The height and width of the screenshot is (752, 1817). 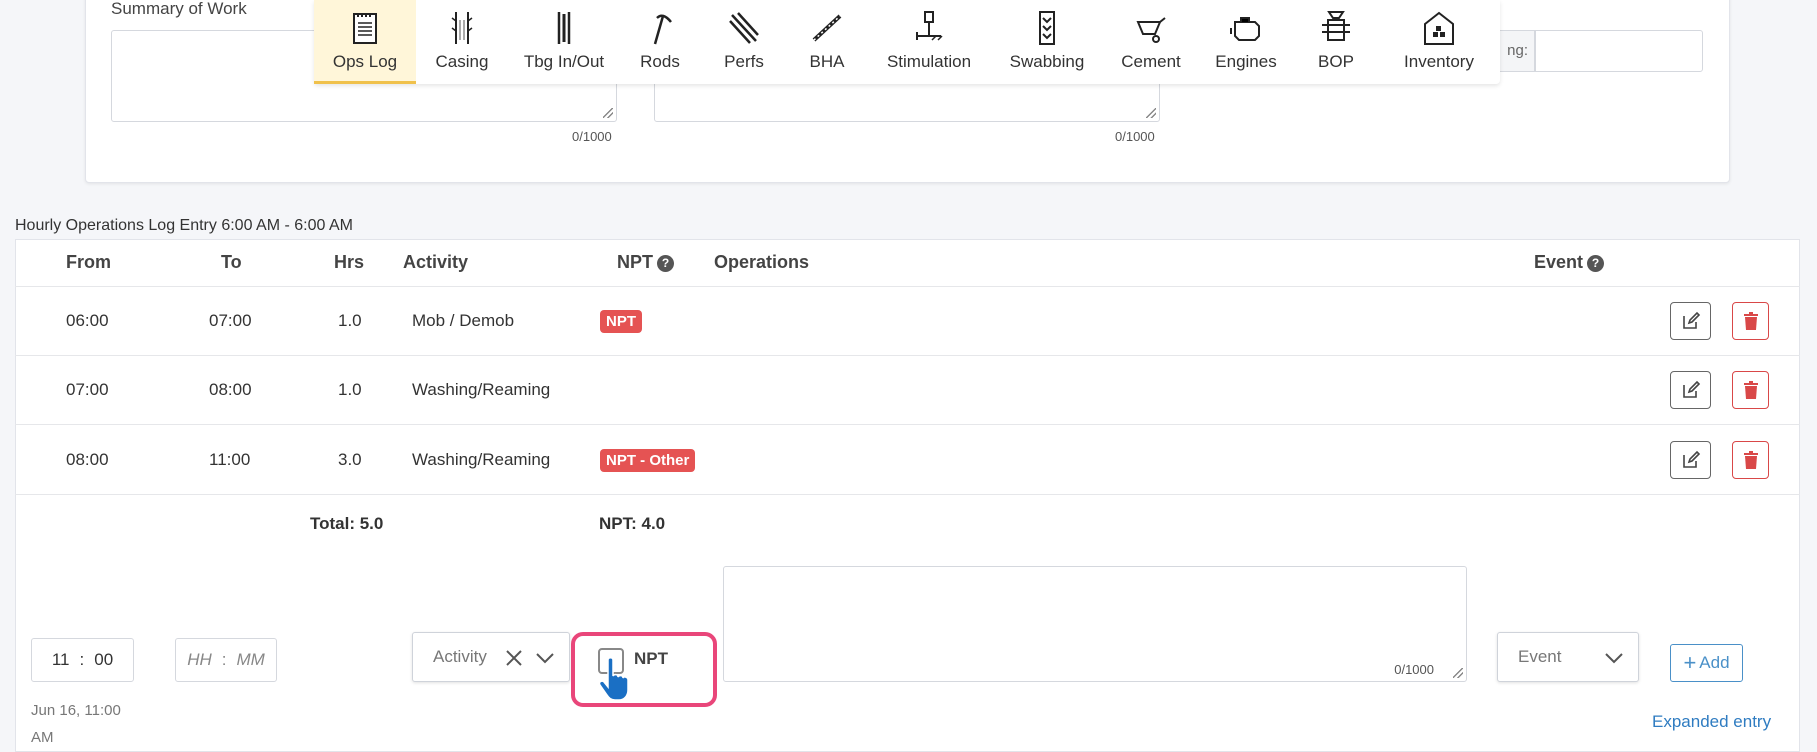 I want to click on cell-activity: Mob / Demob, so click(x=463, y=320).